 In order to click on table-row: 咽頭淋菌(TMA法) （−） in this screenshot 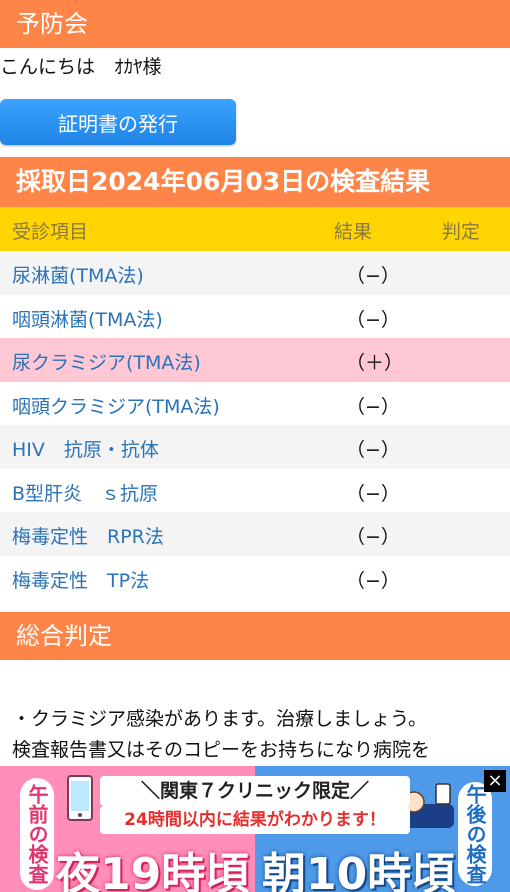, I will do `click(255, 316)`.